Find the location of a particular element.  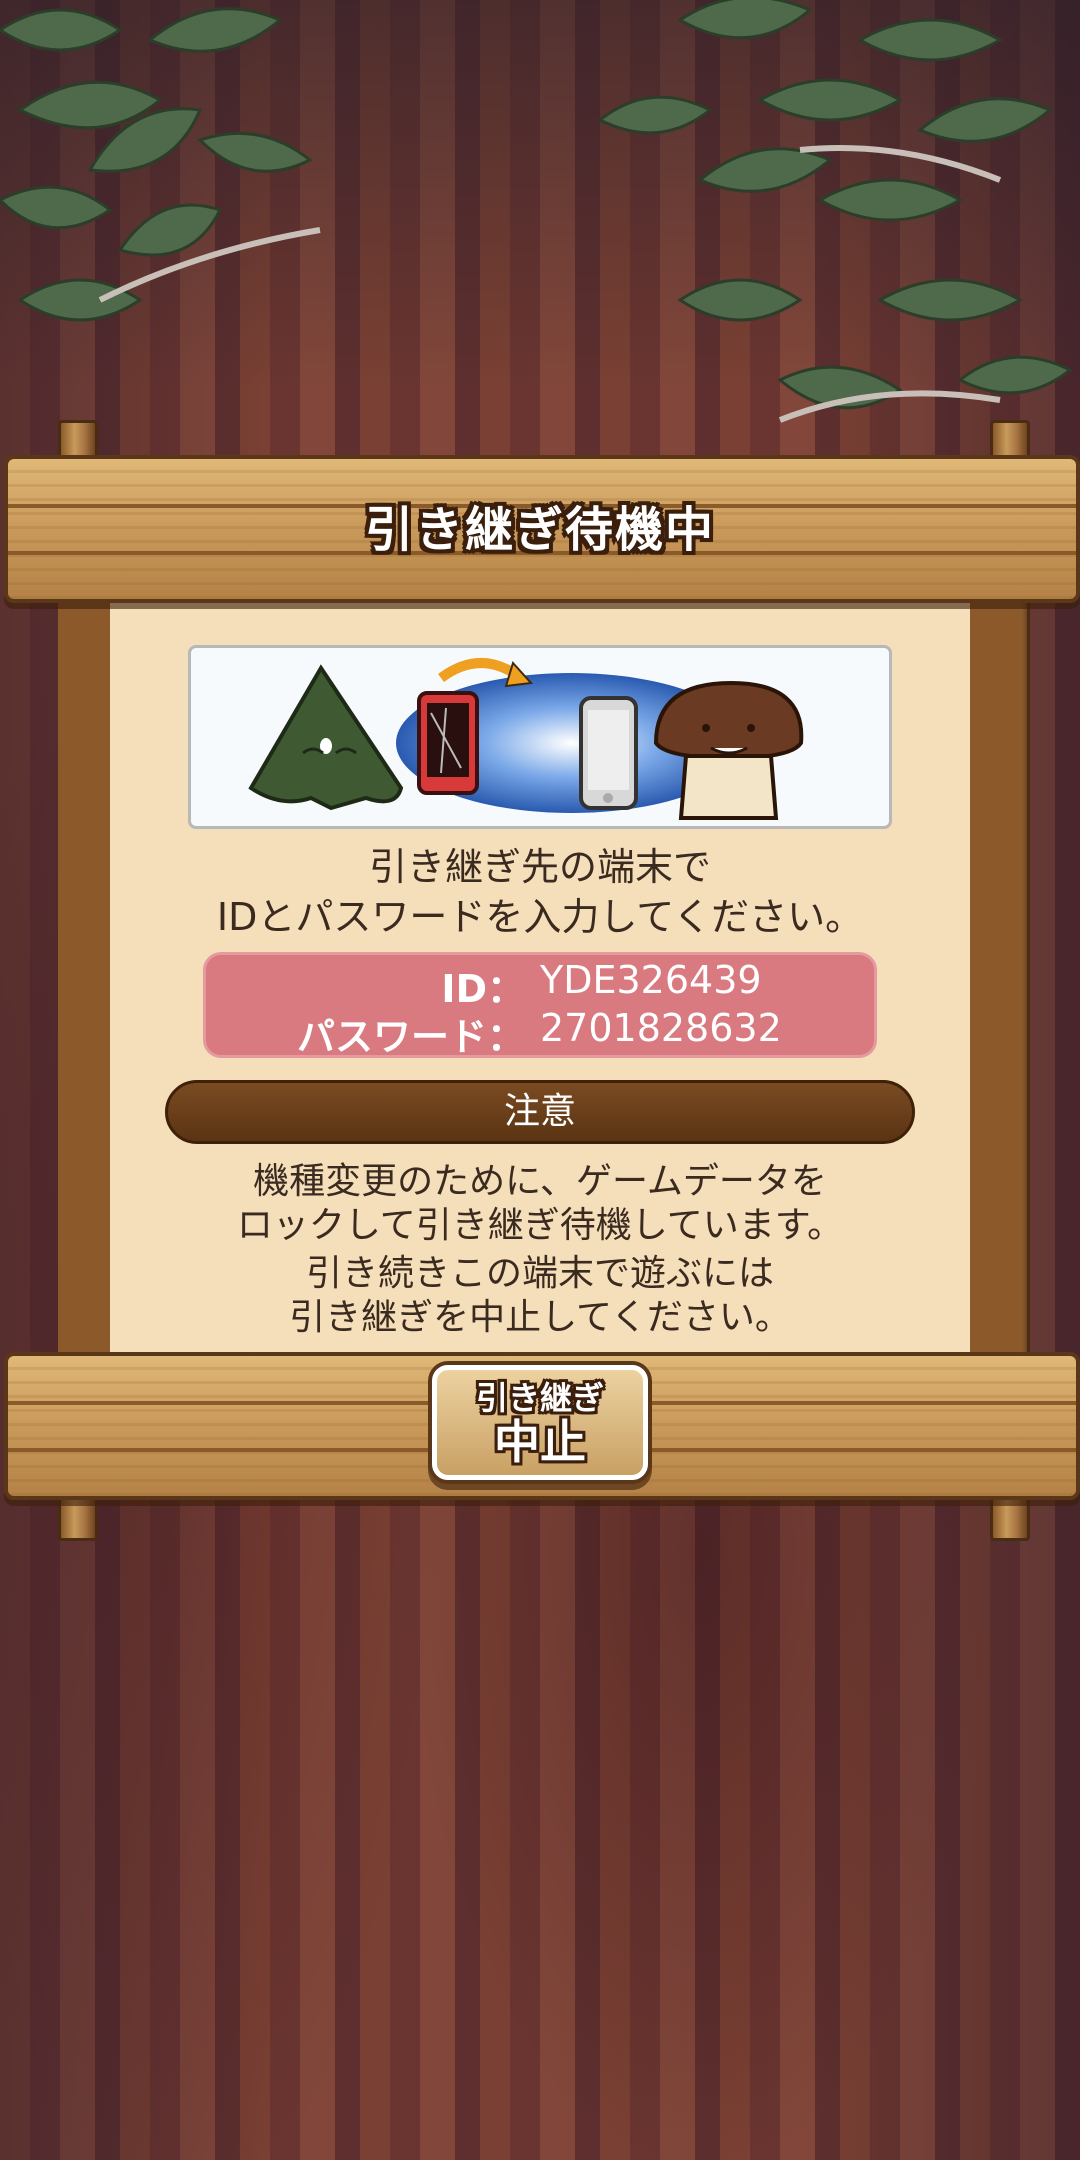

instruction-line-2: IDとパスワードを入力してください。 is located at coordinates (540, 917).